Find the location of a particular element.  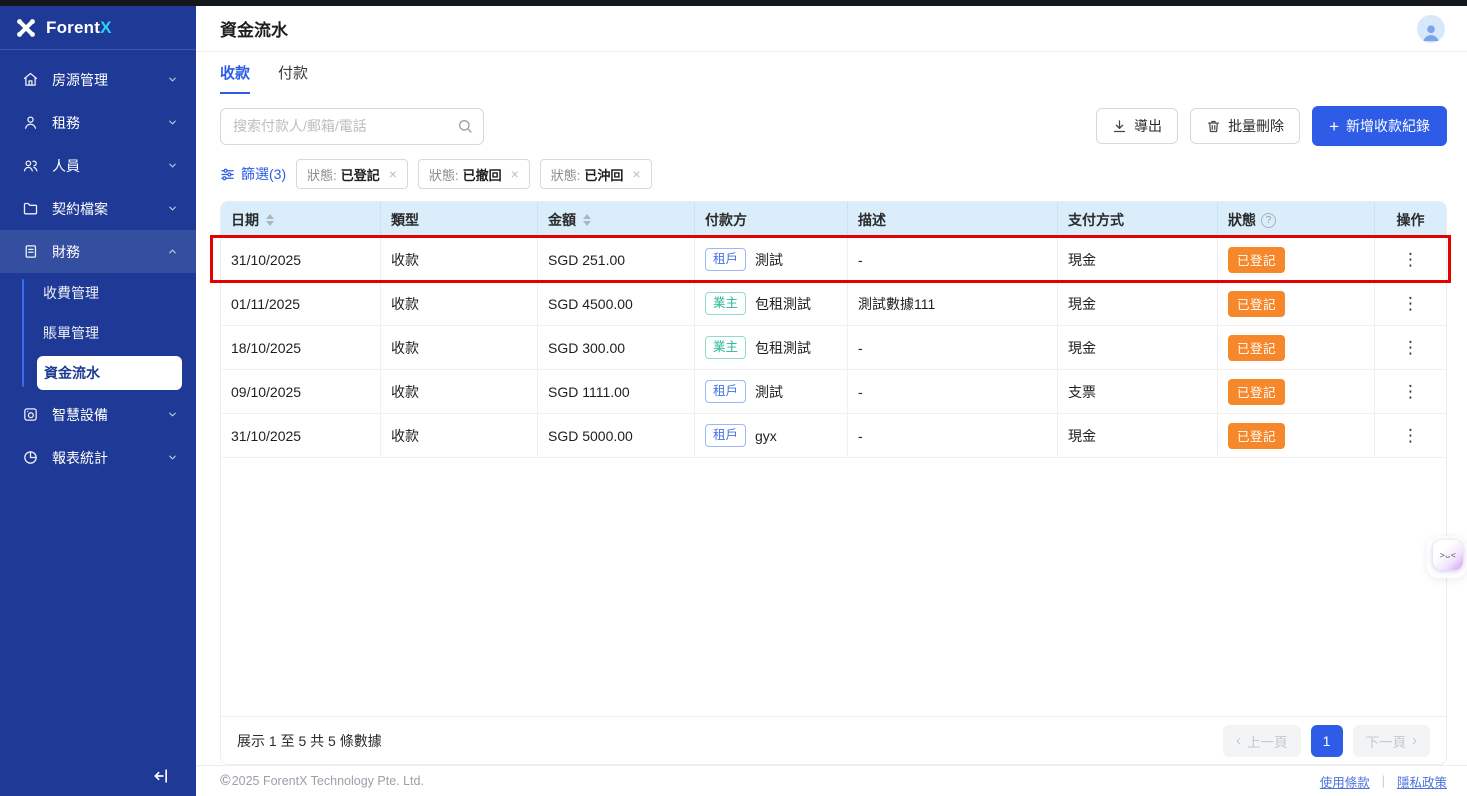

copyright: © 2025 ForentX Technology Pte. Ltd. is located at coordinates (322, 781).